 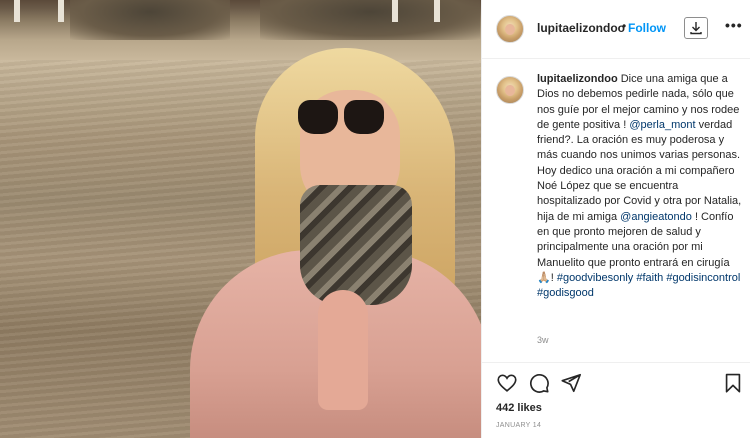 What do you see at coordinates (544, 277) in the screenshot?
I see `praying-hands-emoji: 🙏🏼` at bounding box center [544, 277].